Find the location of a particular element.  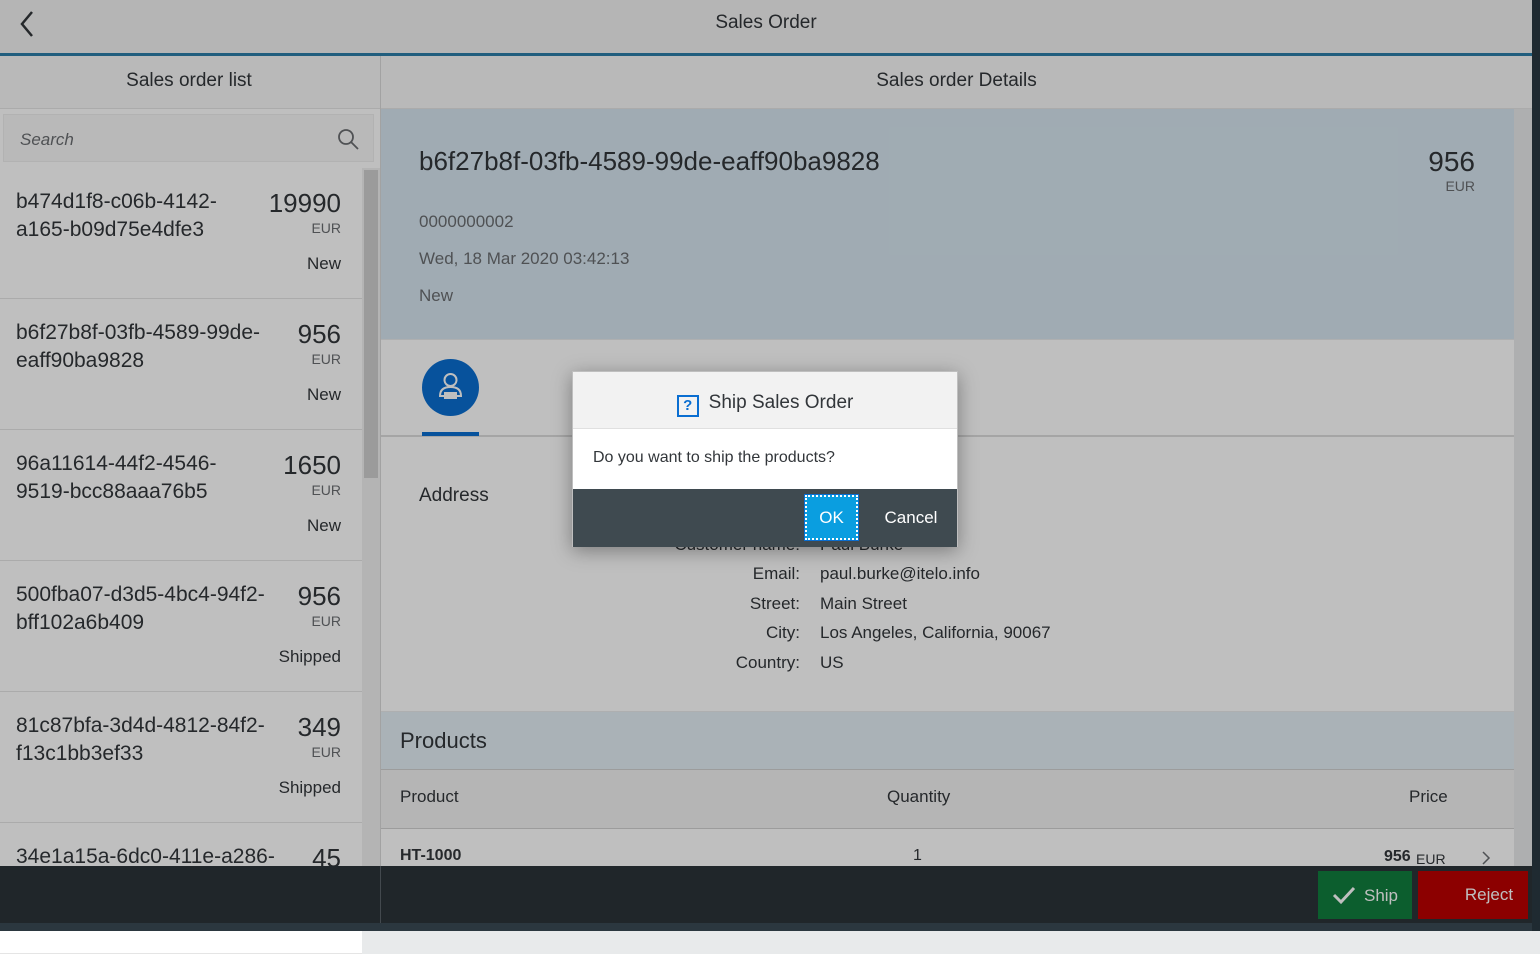

cancel-button: Cancel is located at coordinates (911, 517).